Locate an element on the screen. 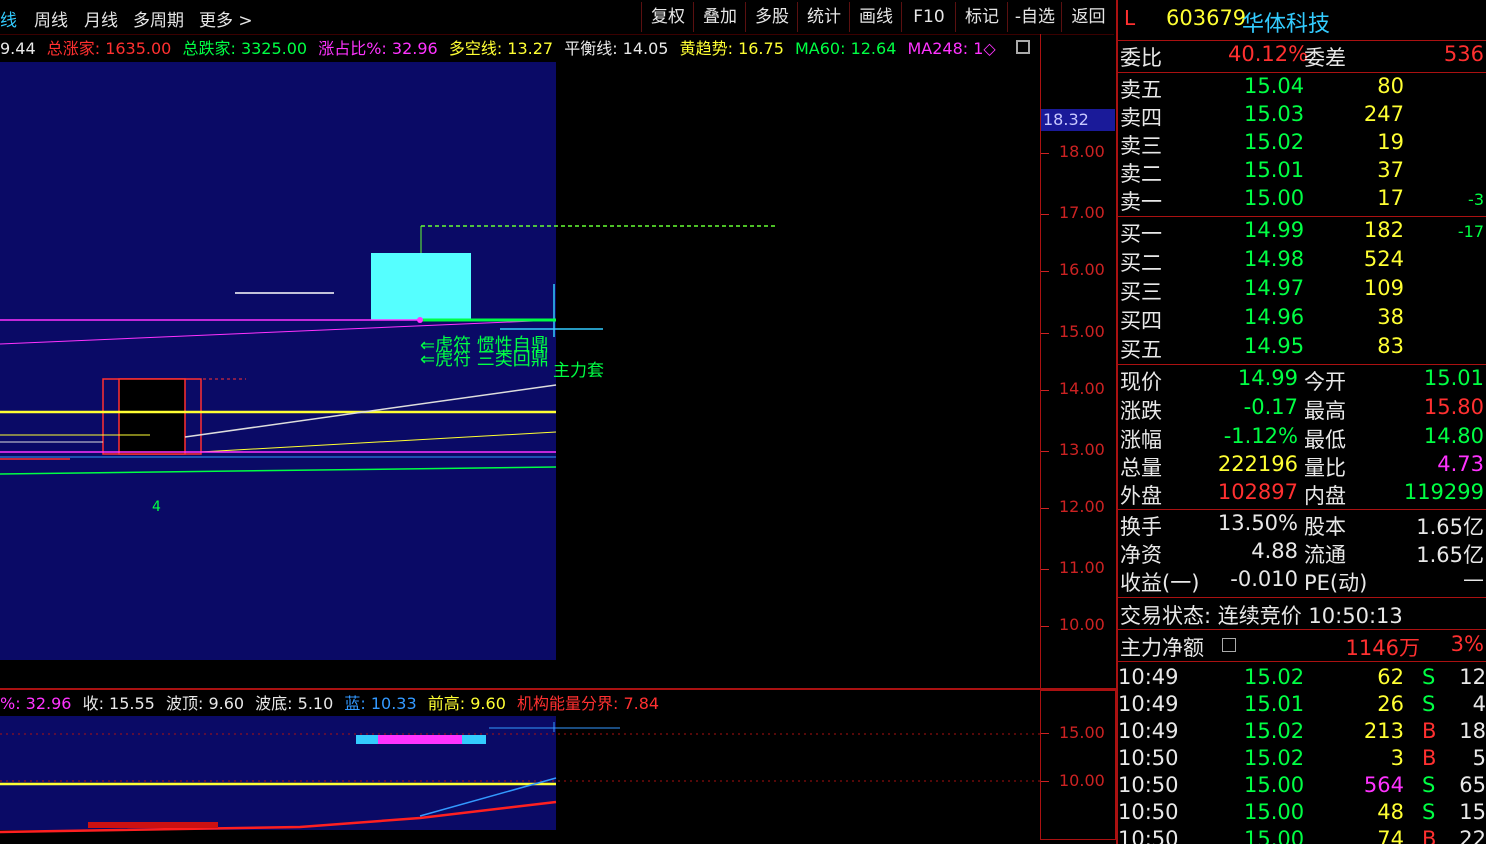 This screenshot has height=844, width=1486. indicator-value: 涨占比%: 32.96 is located at coordinates (378, 48).